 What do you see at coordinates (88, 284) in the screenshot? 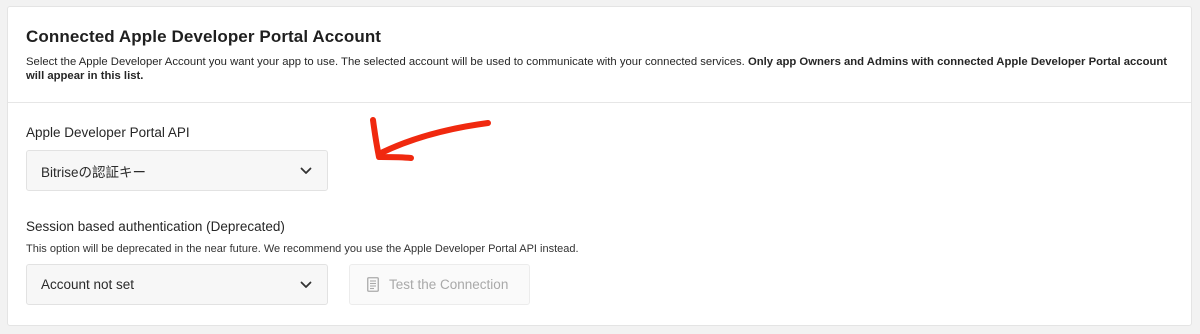
I see `session-account-select-value: Account not set` at bounding box center [88, 284].